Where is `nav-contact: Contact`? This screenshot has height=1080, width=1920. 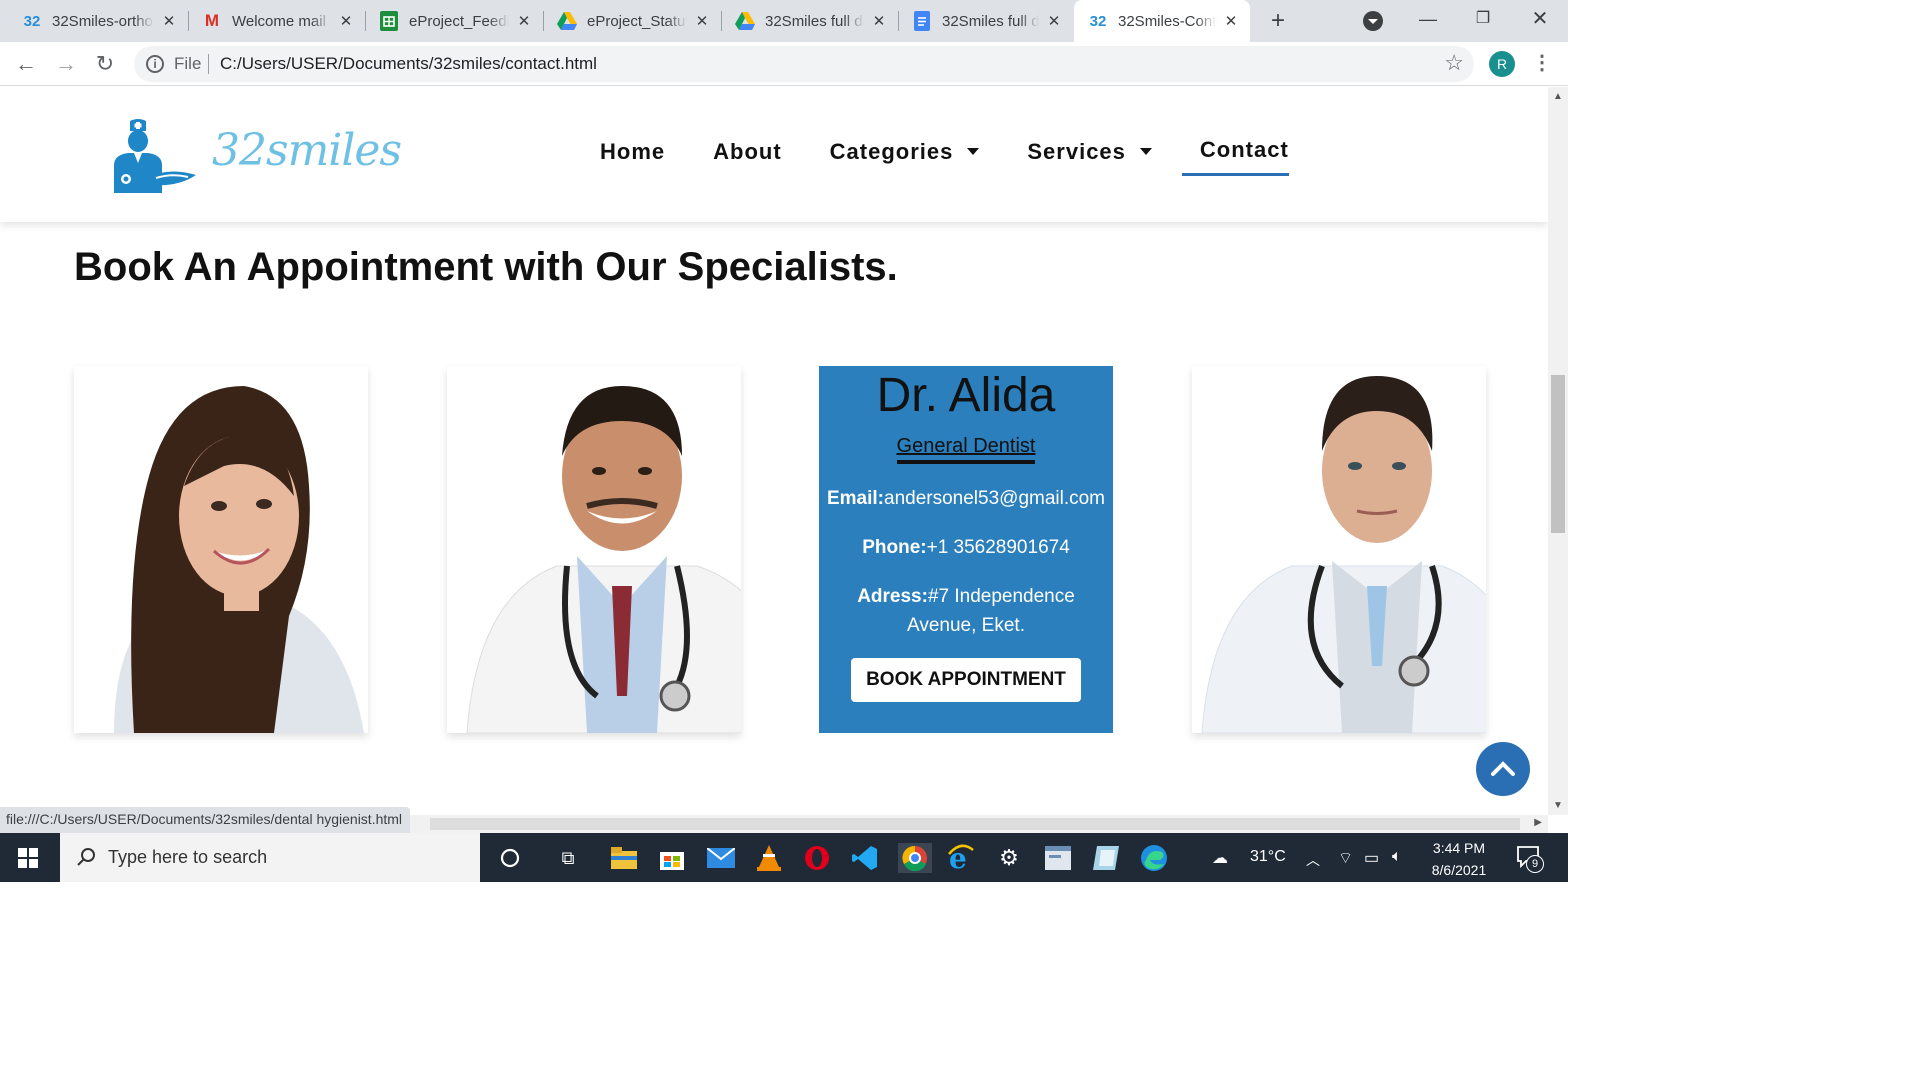 nav-contact: Contact is located at coordinates (1235, 156).